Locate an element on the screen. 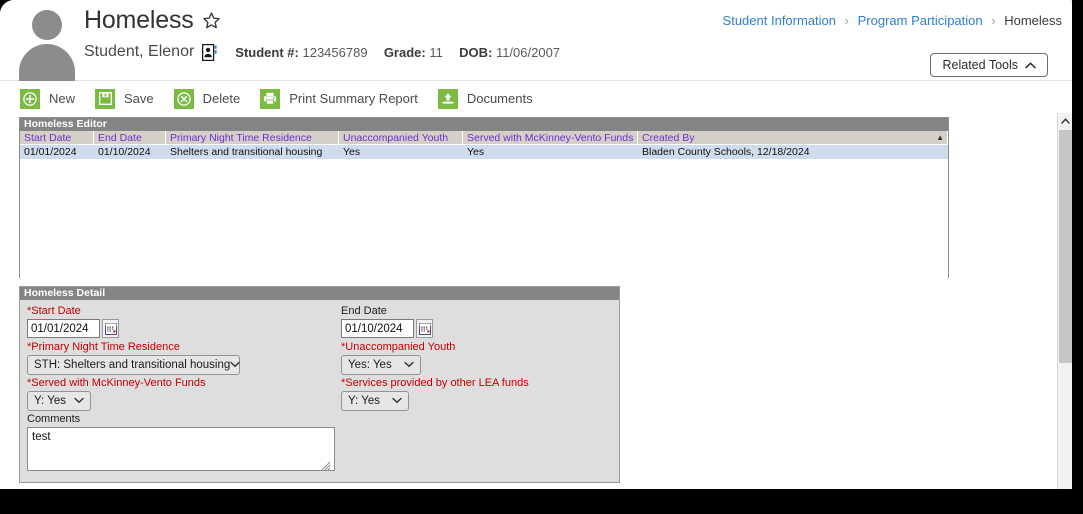 The image size is (1083, 514). primary-night-time-residence-select: STH: Shelters and transitional housing is located at coordinates (133, 365).